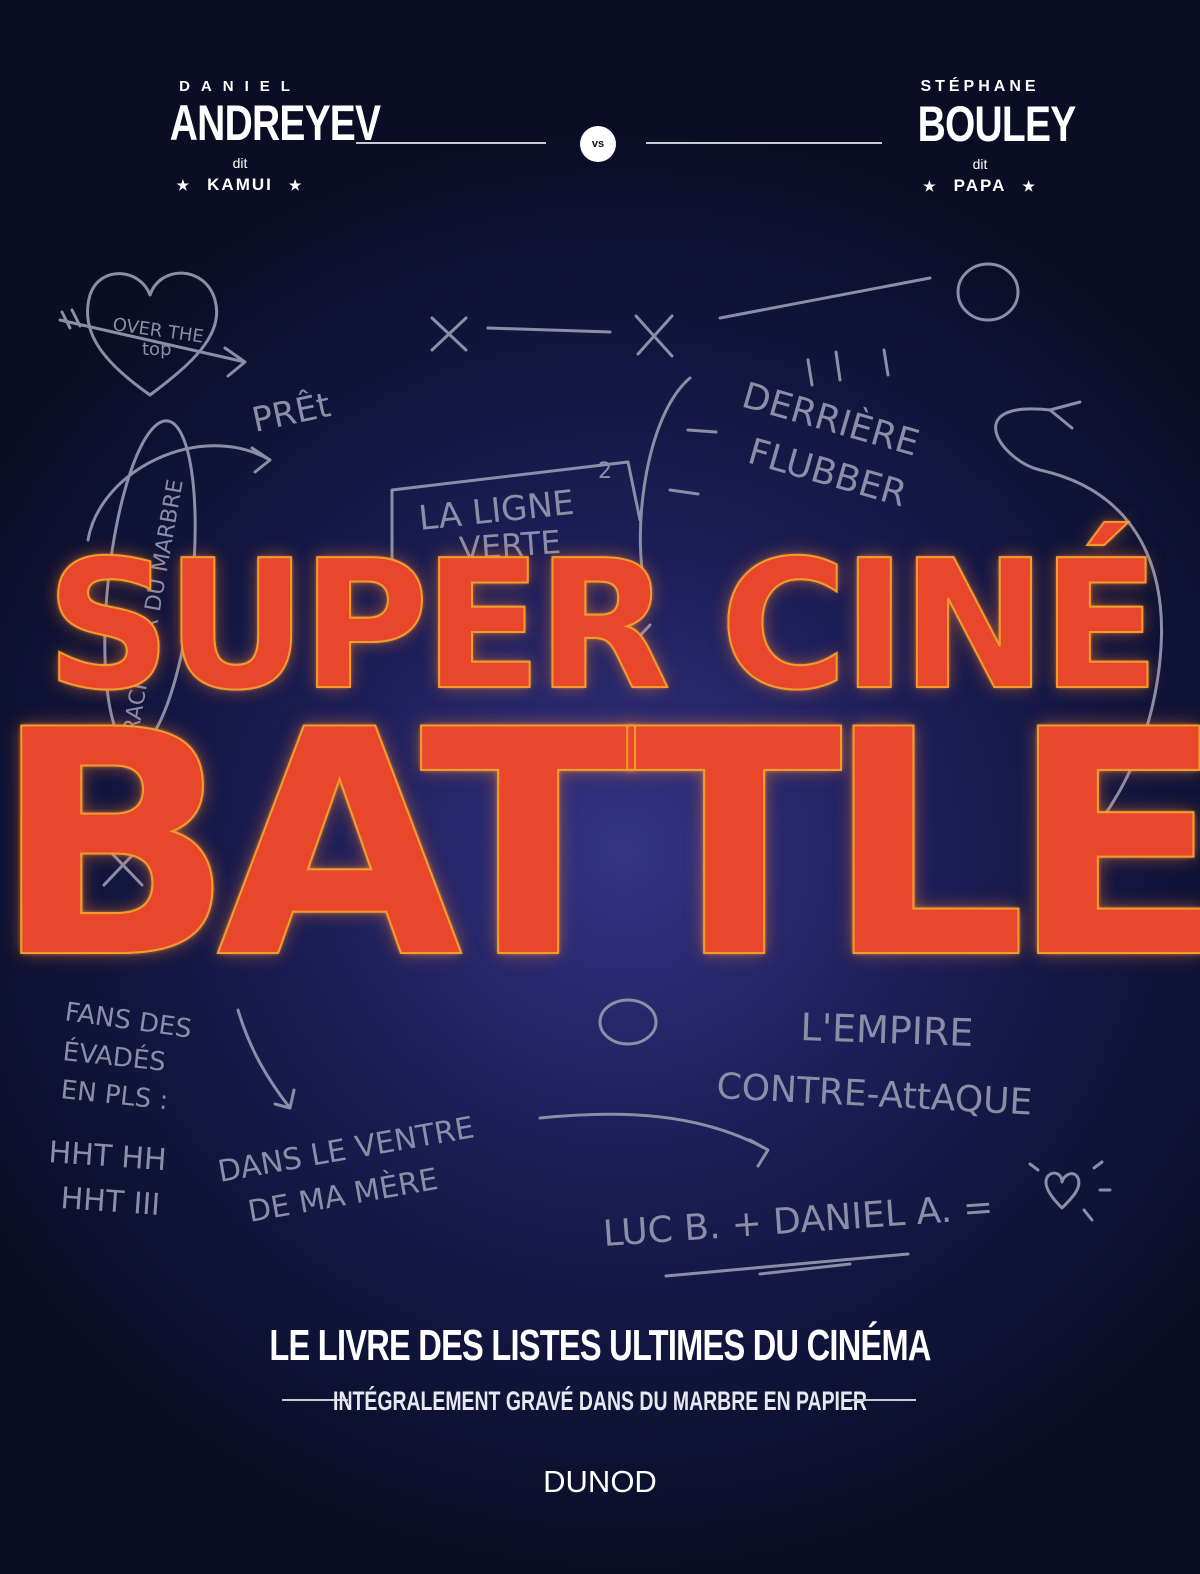 The width and height of the screenshot is (1200, 1574). I want to click on doodle-verte: VERTE, so click(510, 545).